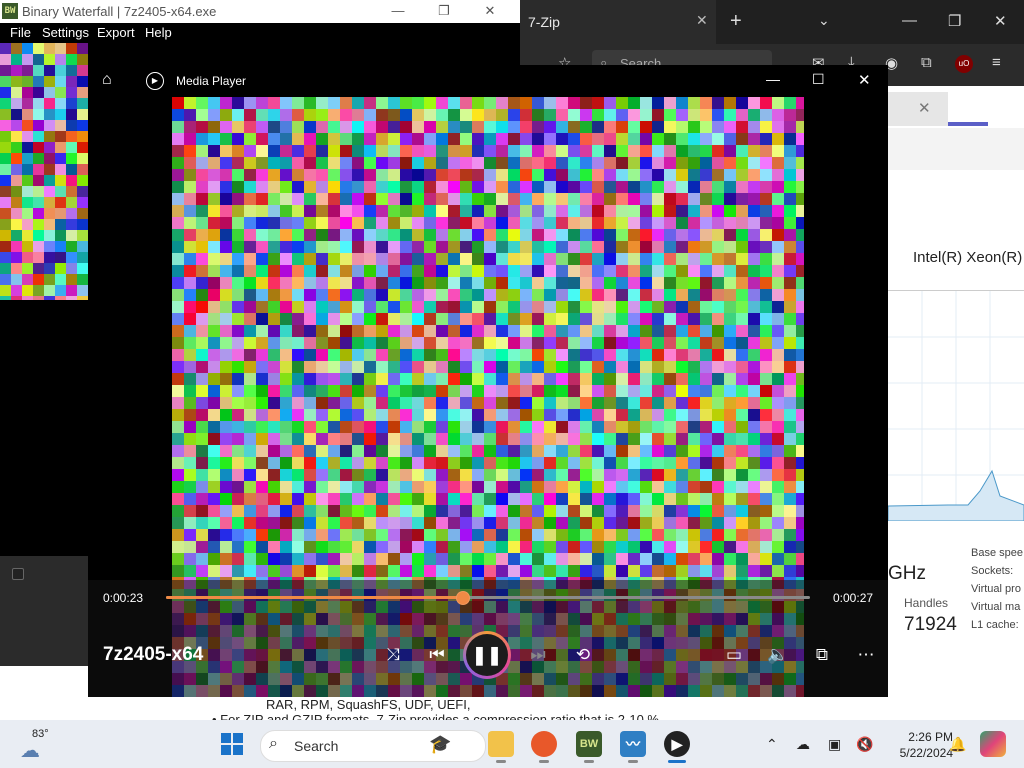 This screenshot has width=1024, height=768. What do you see at coordinates (993, 744) in the screenshot?
I see `copilot-icon` at bounding box center [993, 744].